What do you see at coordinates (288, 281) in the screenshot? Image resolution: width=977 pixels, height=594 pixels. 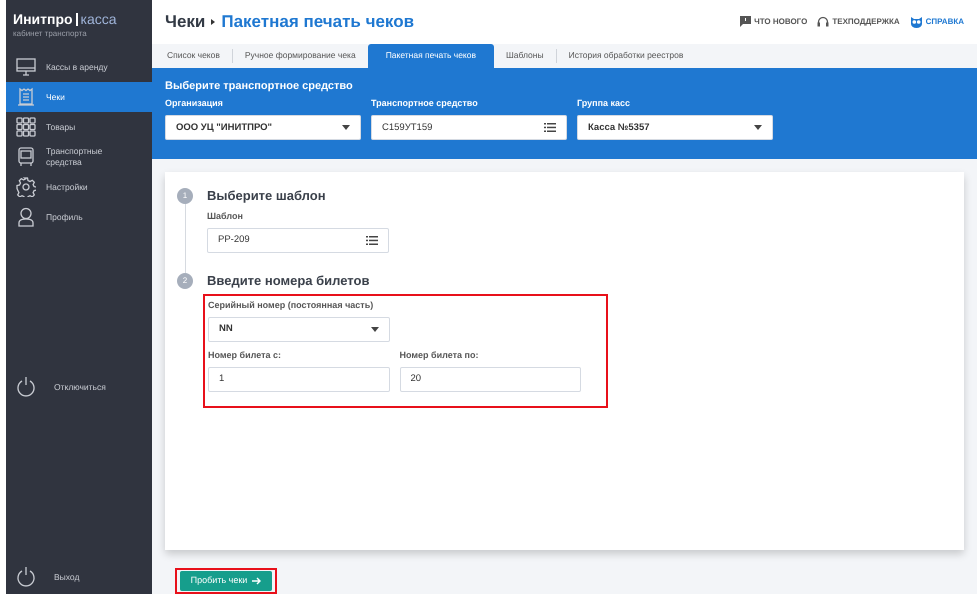 I see `step-title: Введите номера билетов` at bounding box center [288, 281].